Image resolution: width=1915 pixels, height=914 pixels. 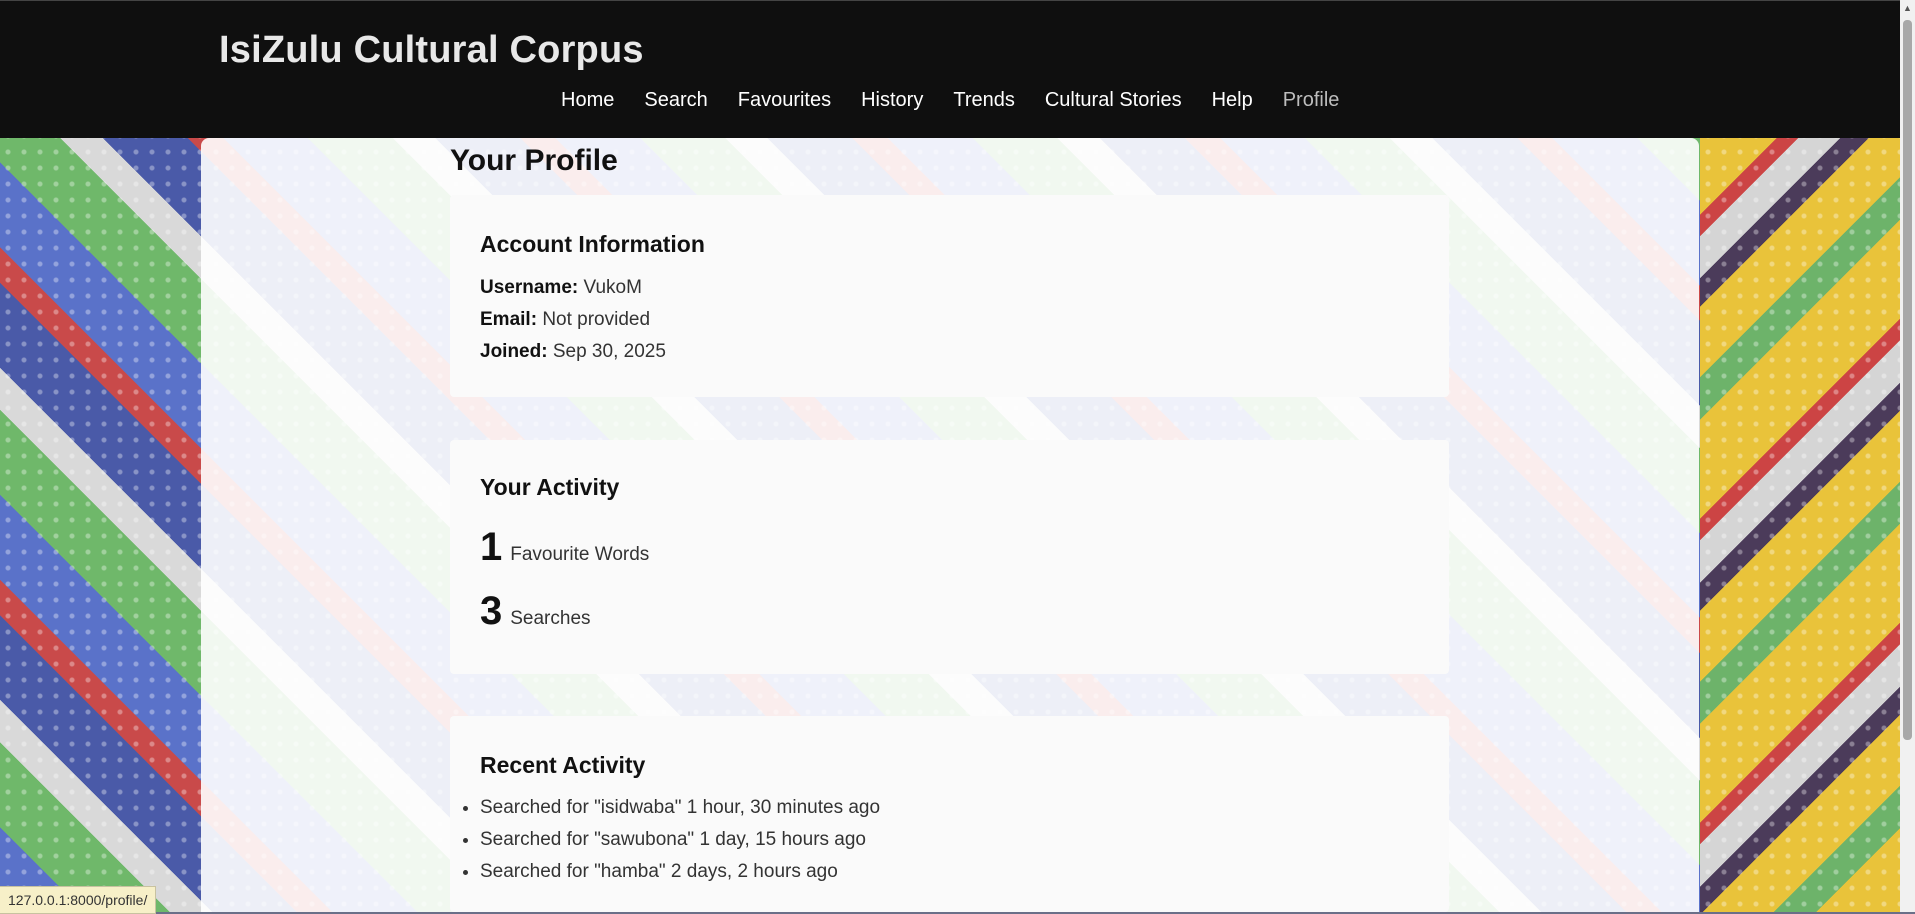 I want to click on email-label: Email:, so click(x=509, y=319).